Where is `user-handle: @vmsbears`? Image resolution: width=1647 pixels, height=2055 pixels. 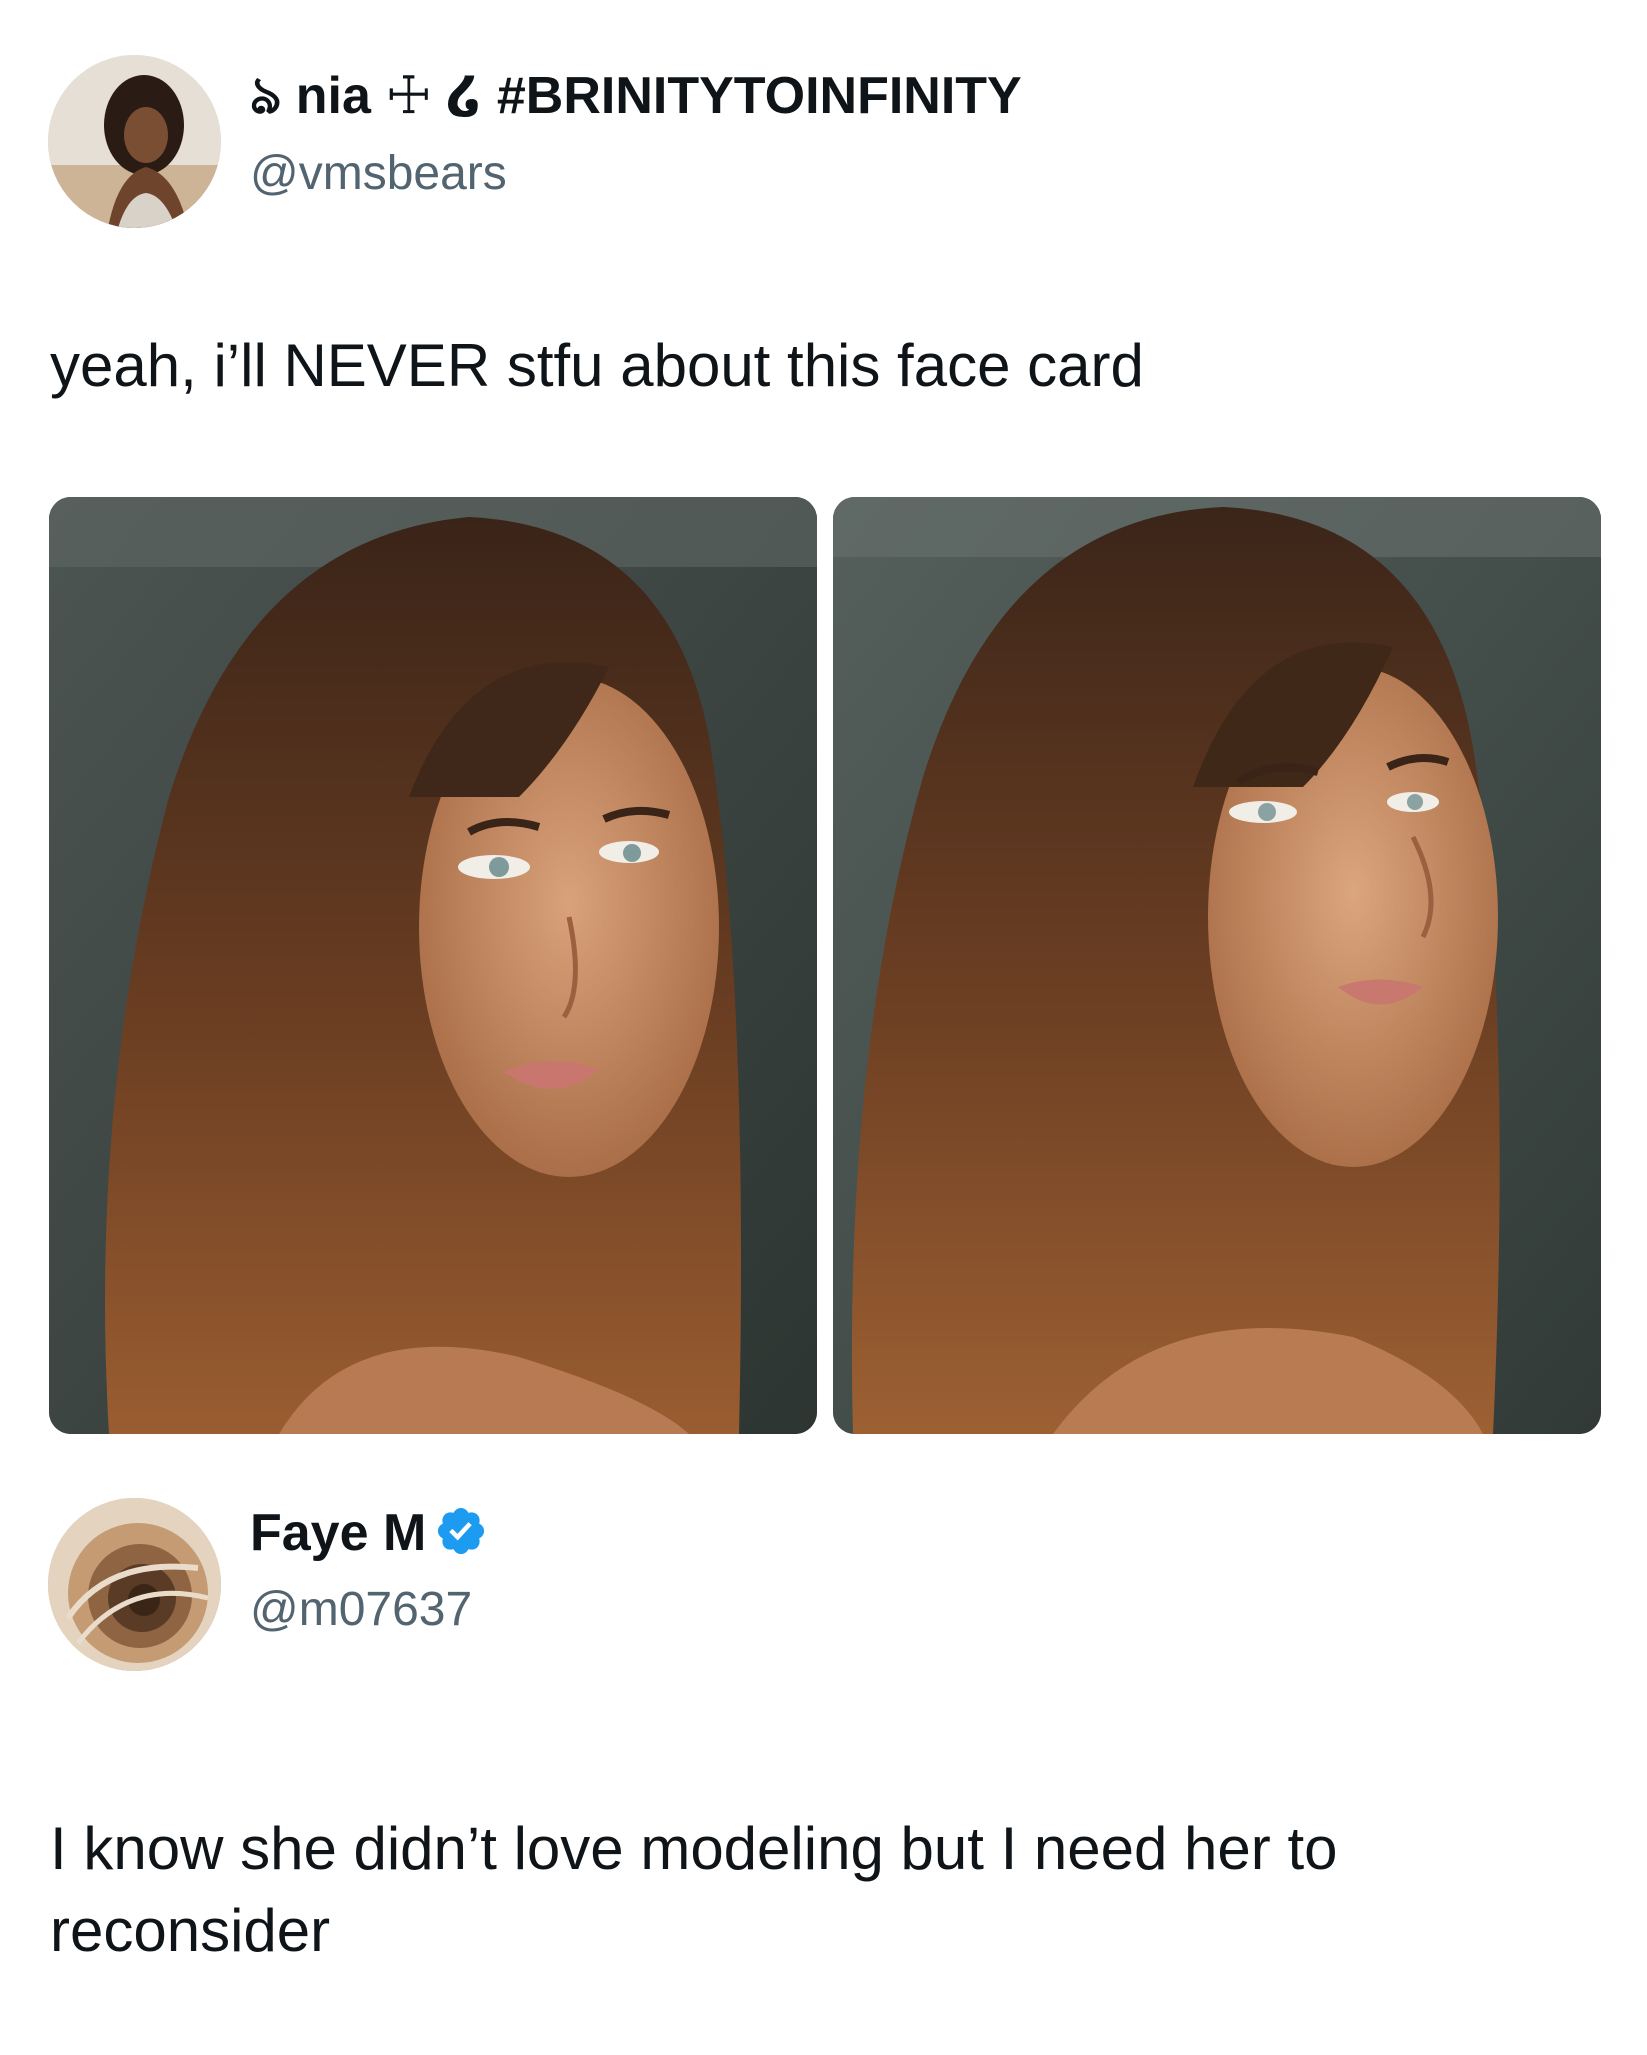
user-handle: @vmsbears is located at coordinates (378, 174).